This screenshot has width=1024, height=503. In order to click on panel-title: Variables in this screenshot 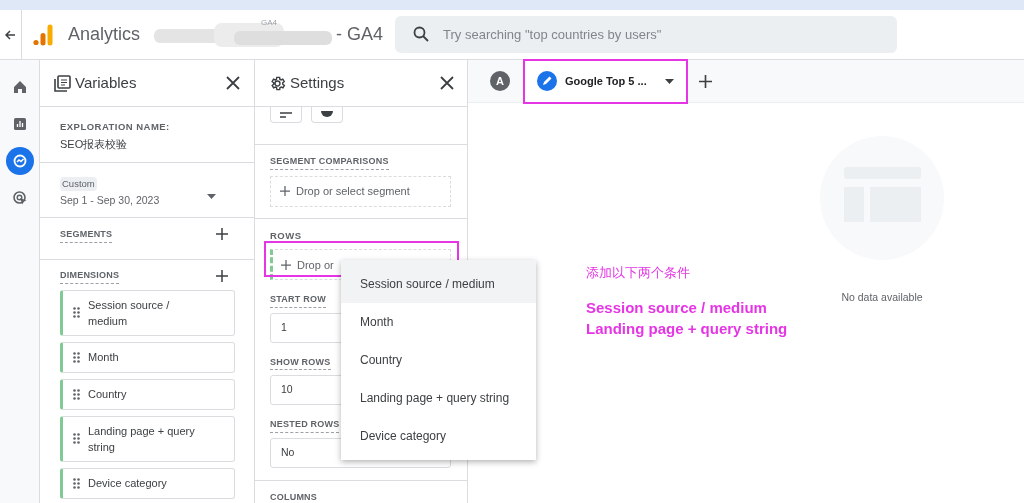, I will do `click(106, 82)`.